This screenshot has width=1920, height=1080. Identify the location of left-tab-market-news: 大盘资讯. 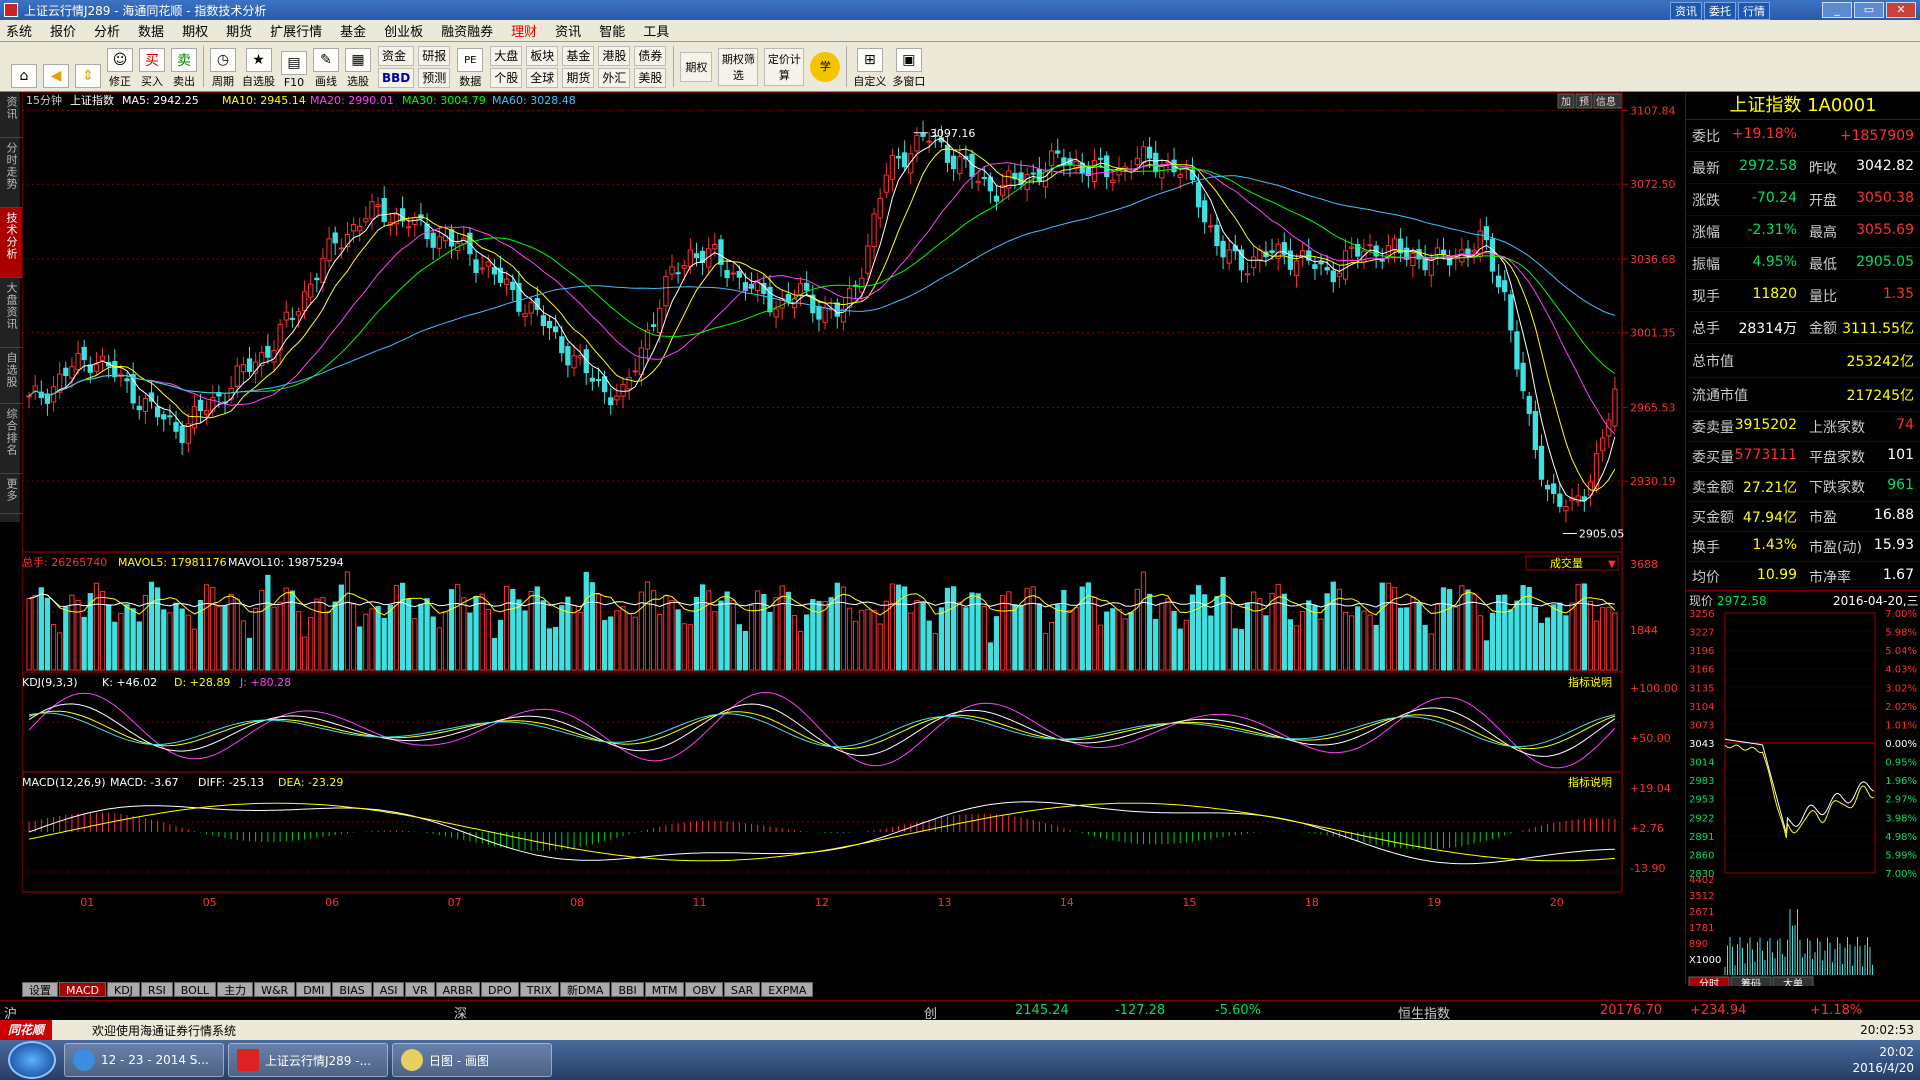
(11, 313).